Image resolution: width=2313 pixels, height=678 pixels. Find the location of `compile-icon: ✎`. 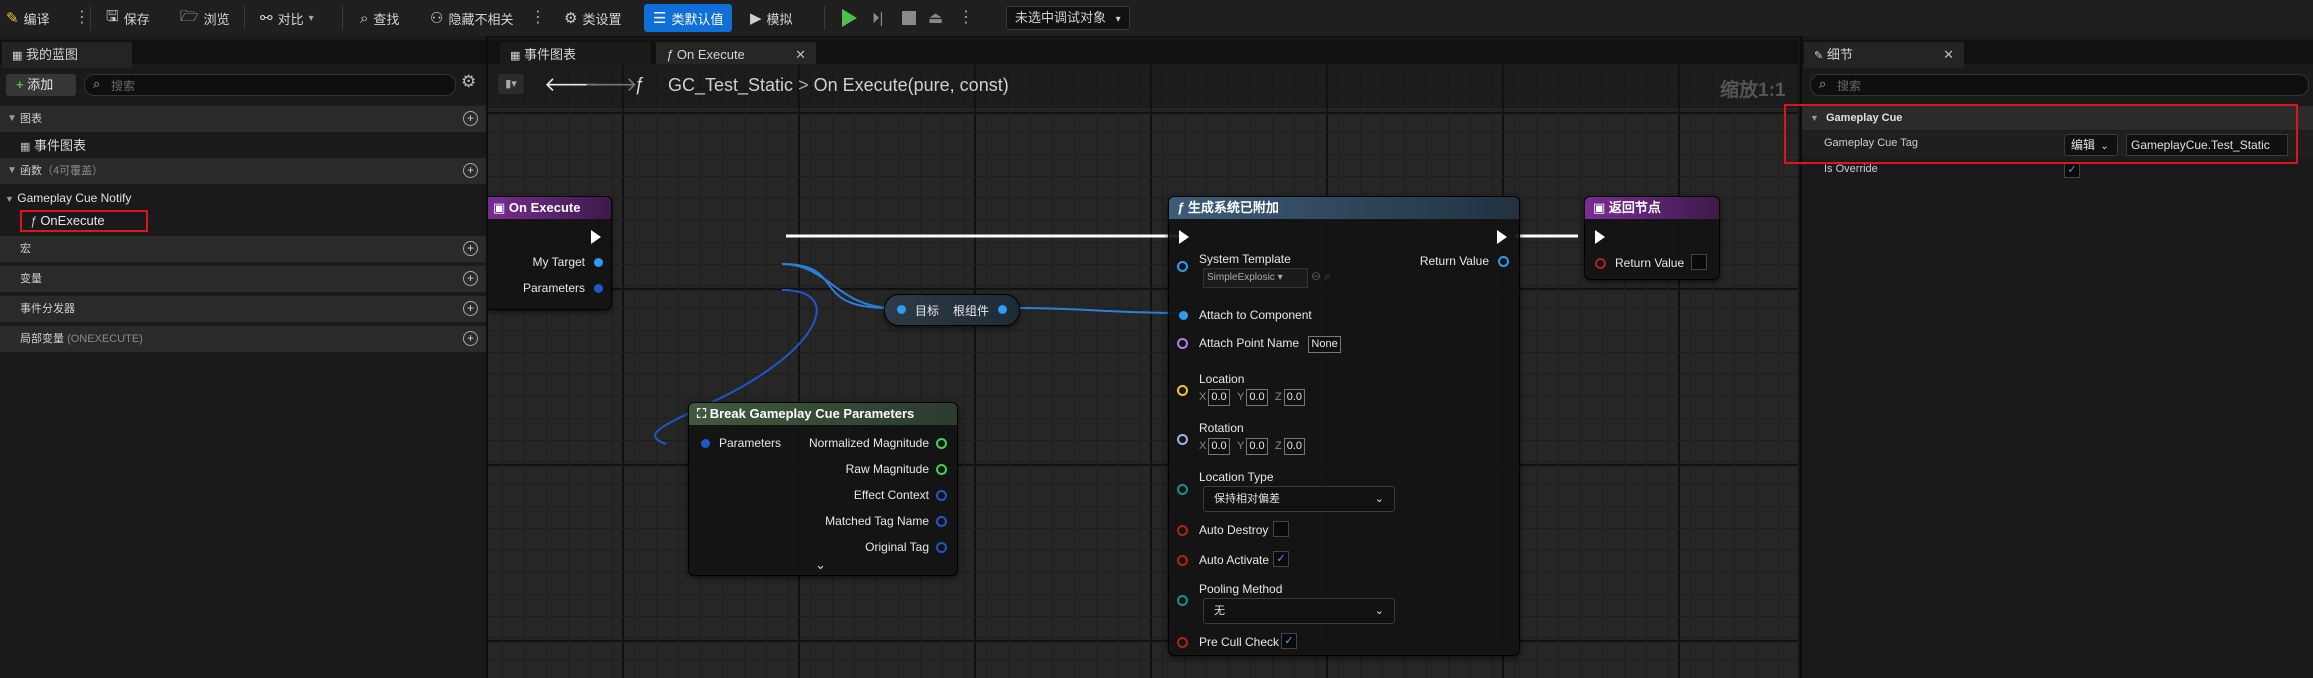

compile-icon: ✎ is located at coordinates (12, 18).